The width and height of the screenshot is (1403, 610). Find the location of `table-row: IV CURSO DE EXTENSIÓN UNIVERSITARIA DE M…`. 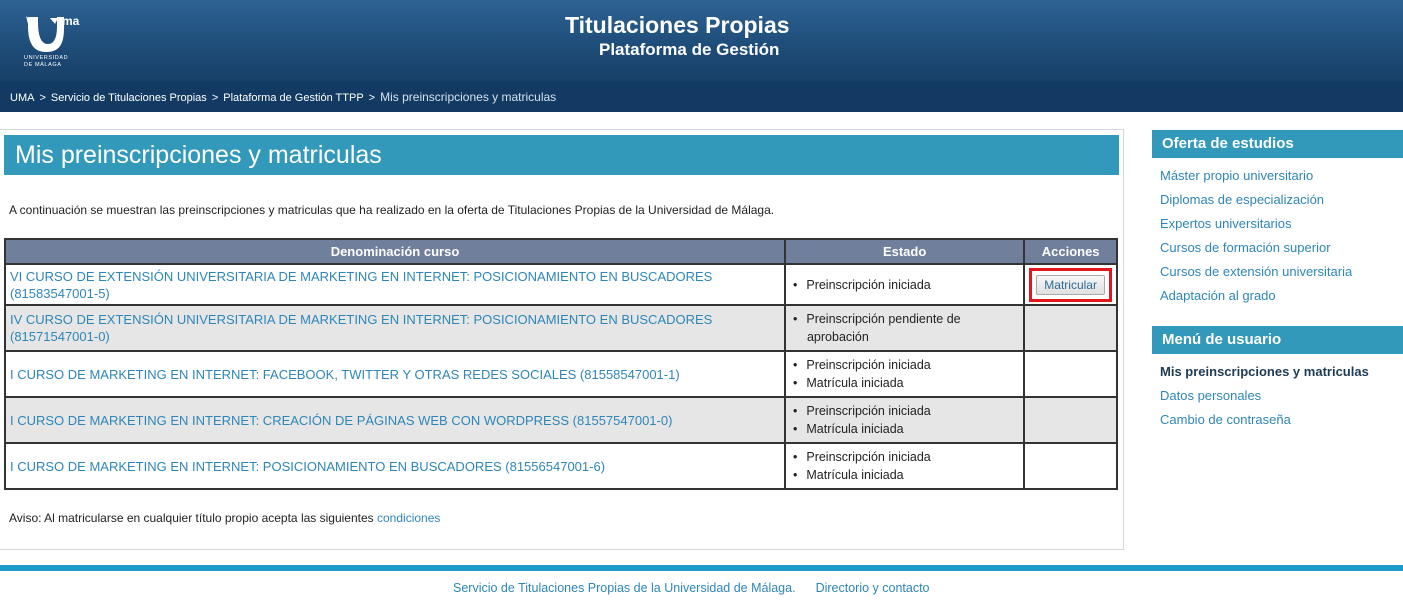

table-row: IV CURSO DE EXTENSIÓN UNIVERSITARIA DE M… is located at coordinates (561, 328).